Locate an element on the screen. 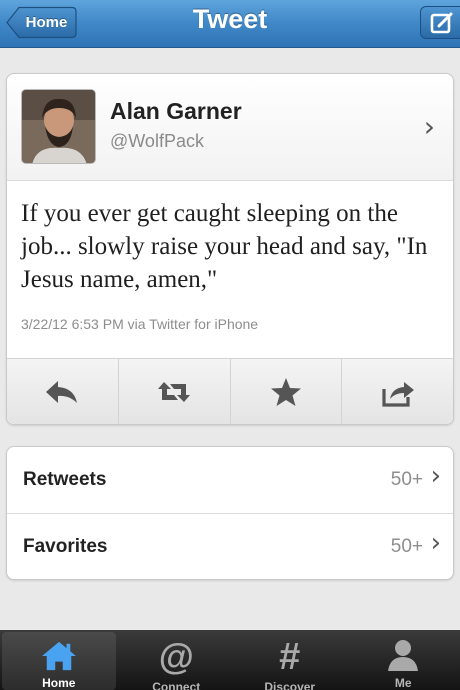  favorite-button is located at coordinates (287, 391).